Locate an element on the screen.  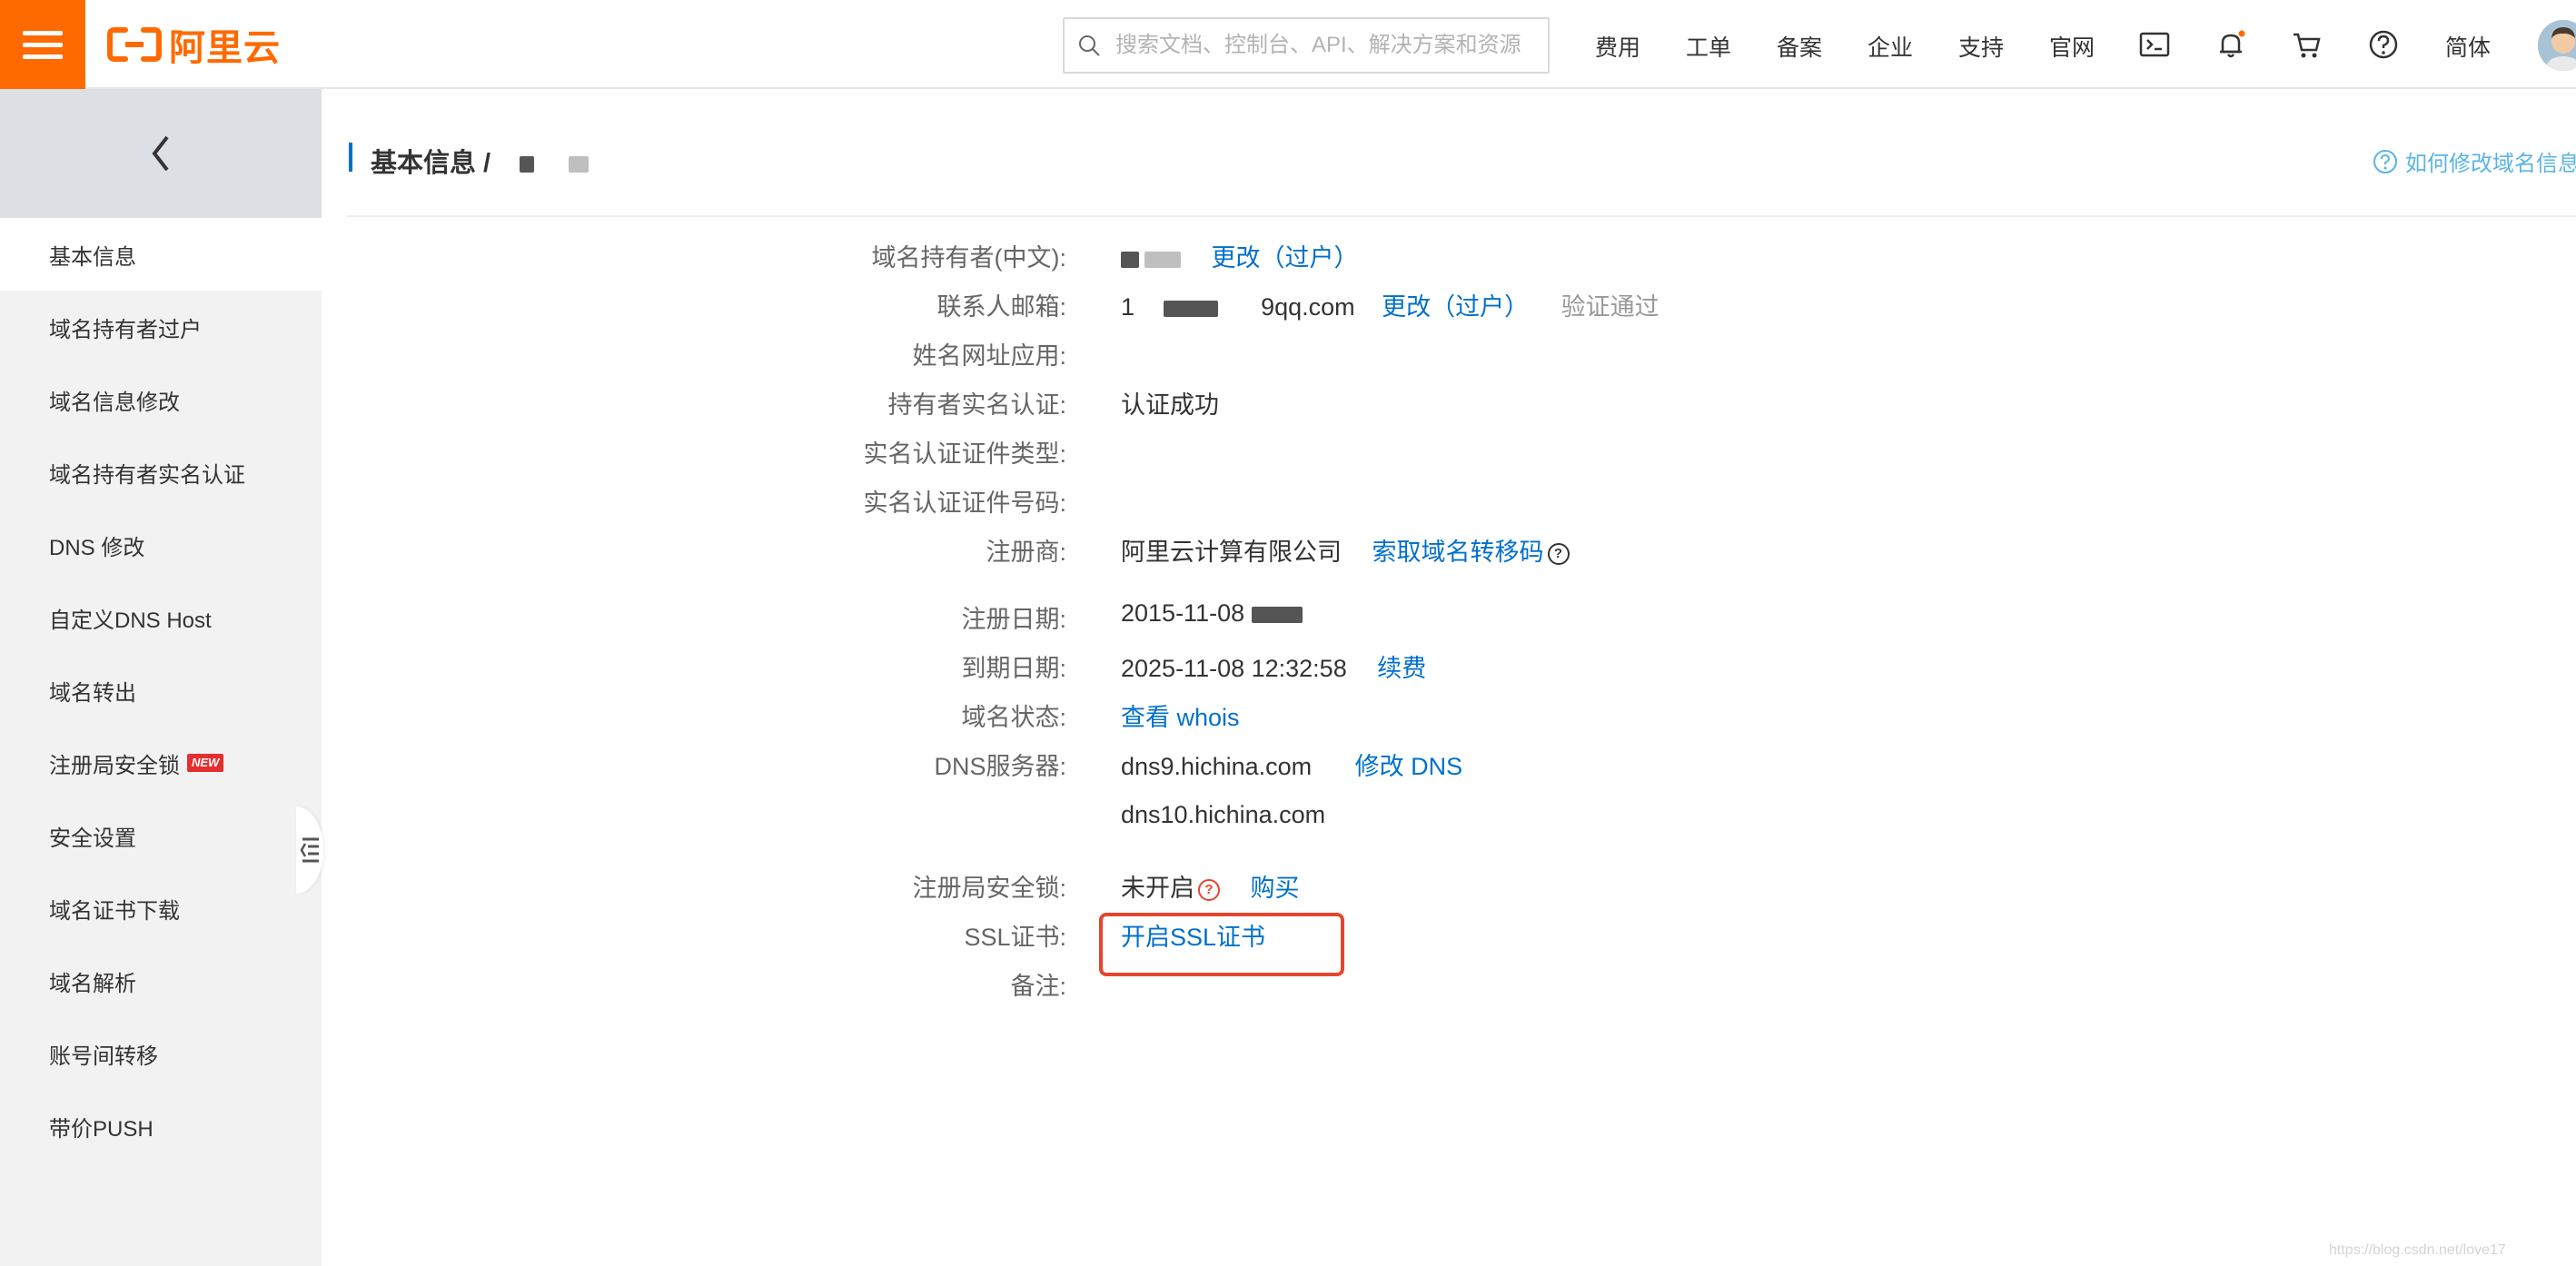
owner-label: 域名持有者(中文): is located at coordinates (968, 258).